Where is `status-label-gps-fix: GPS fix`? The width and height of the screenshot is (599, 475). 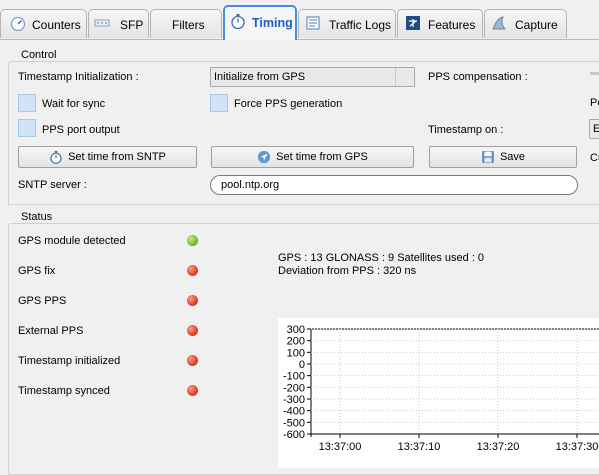
status-label-gps-fix: GPS fix is located at coordinates (37, 271).